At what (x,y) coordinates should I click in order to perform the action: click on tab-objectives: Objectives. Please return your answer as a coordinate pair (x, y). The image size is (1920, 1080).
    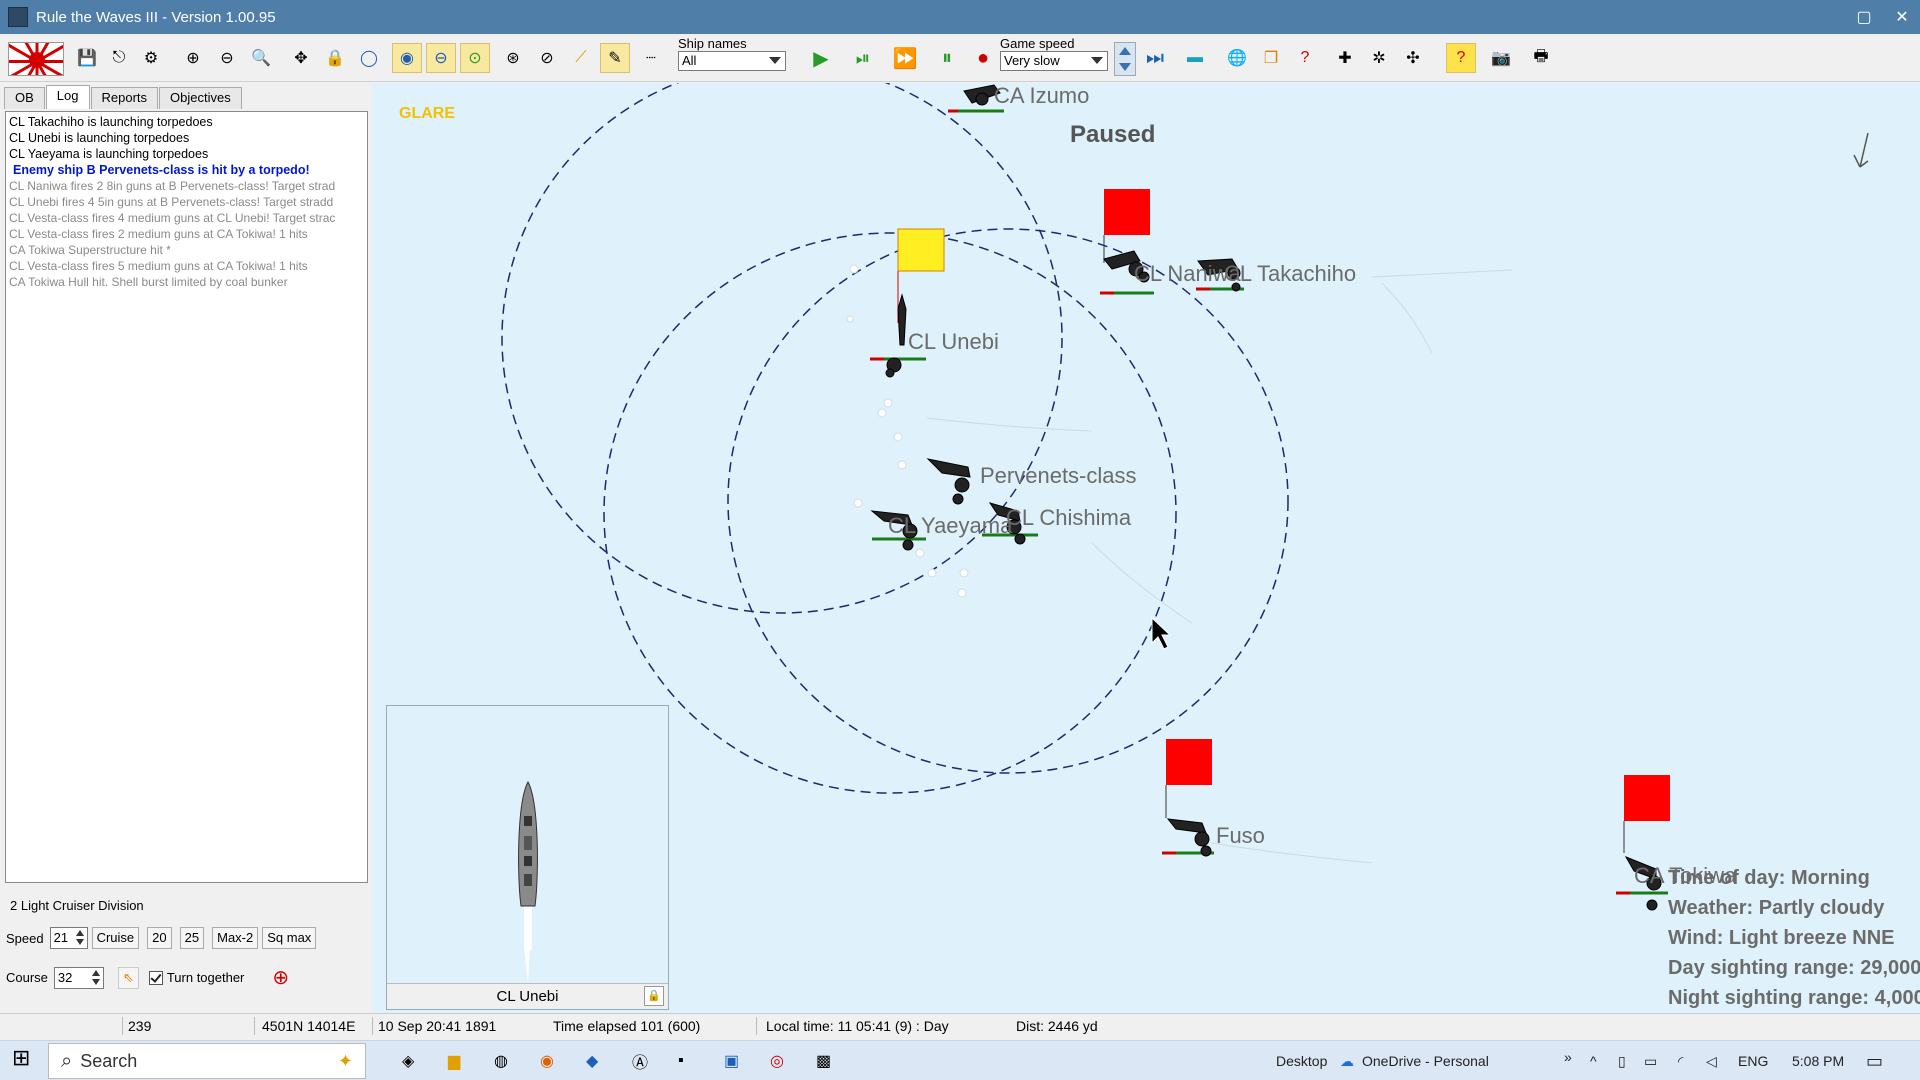
    Looking at the image, I should click on (200, 98).